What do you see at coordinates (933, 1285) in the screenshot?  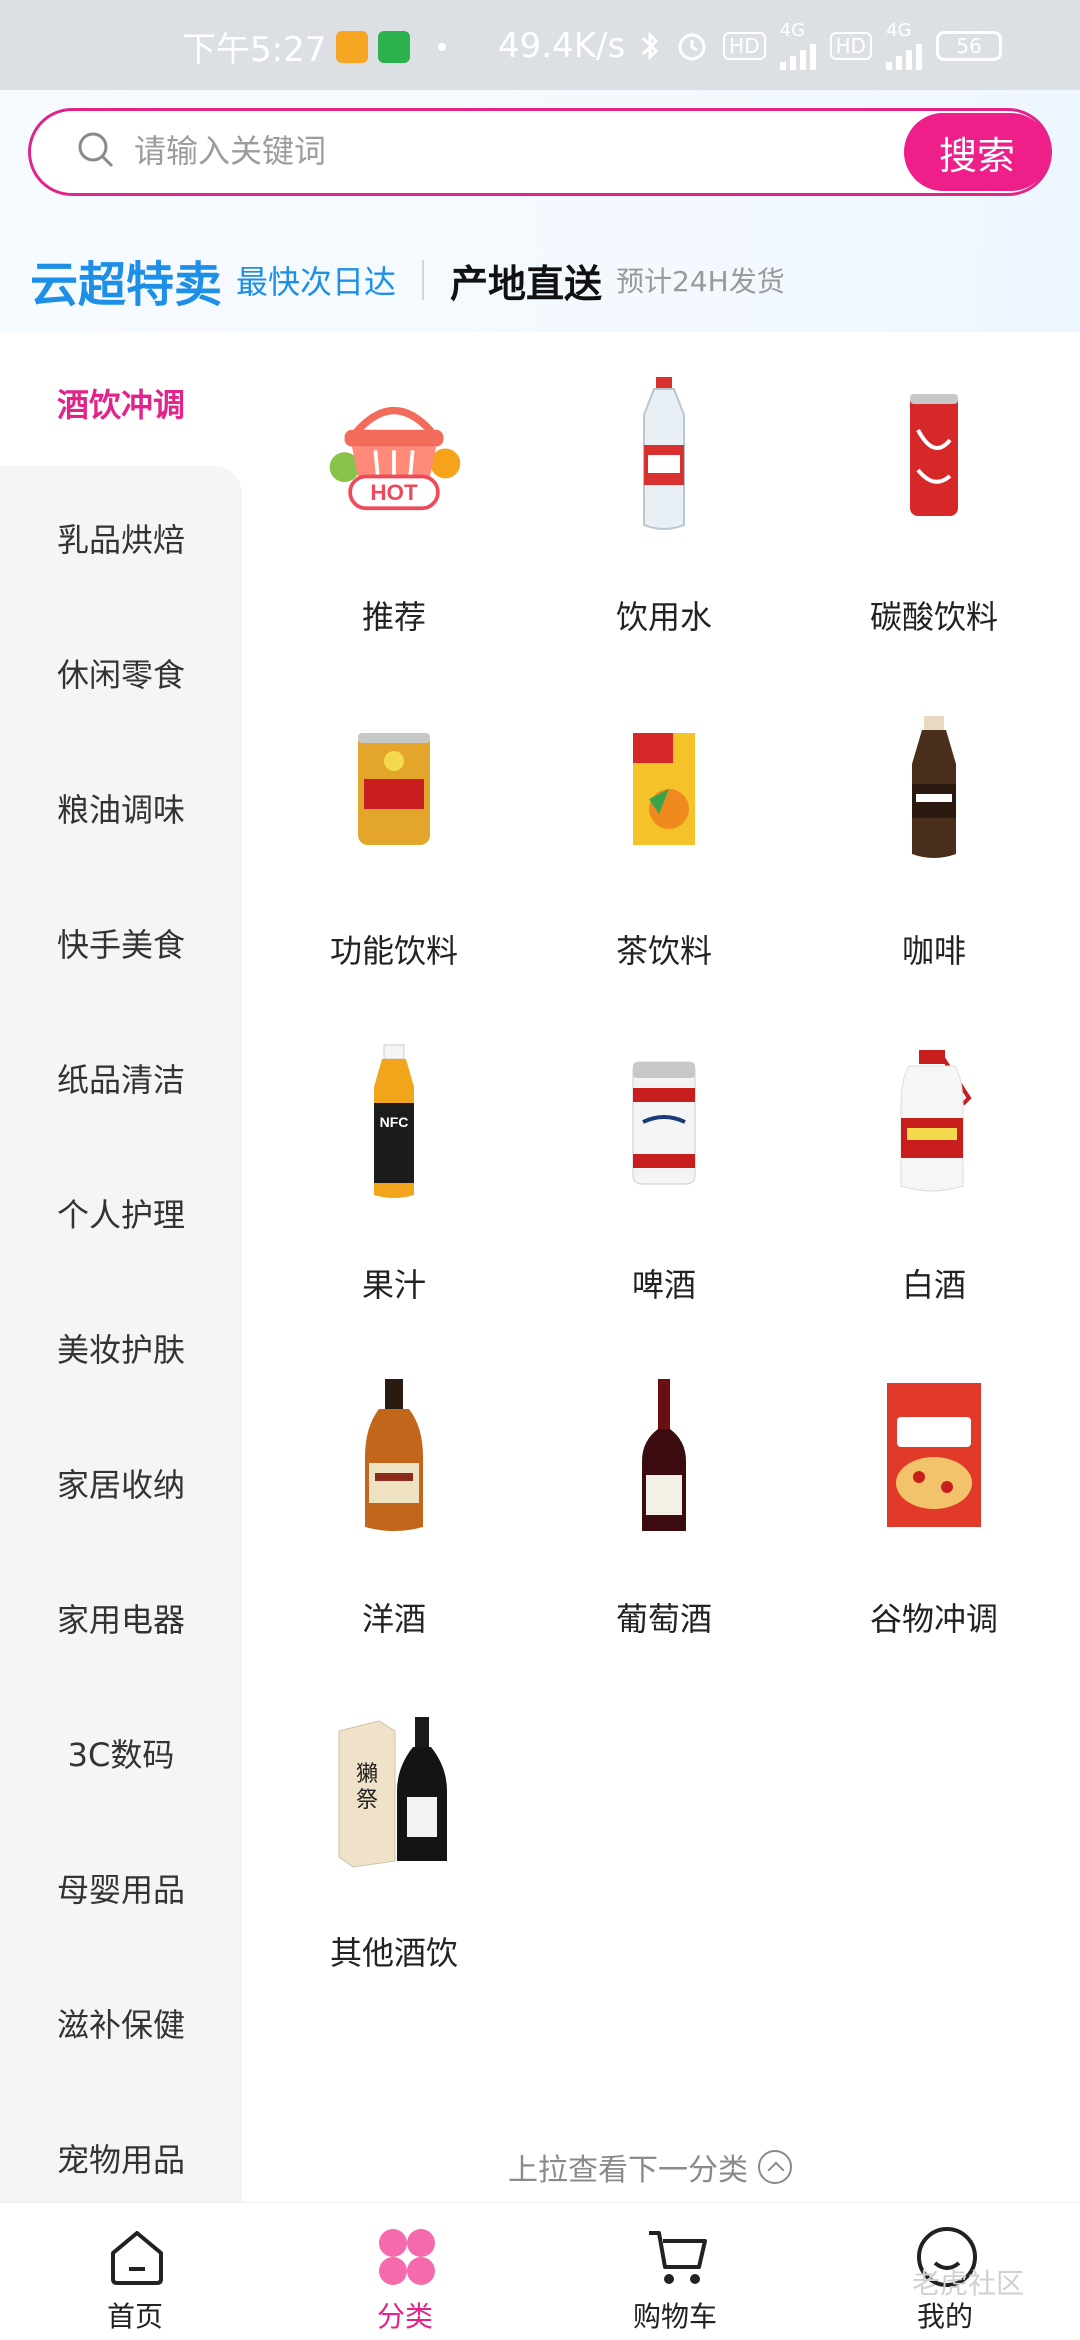 I see `grid-item-label: 白酒` at bounding box center [933, 1285].